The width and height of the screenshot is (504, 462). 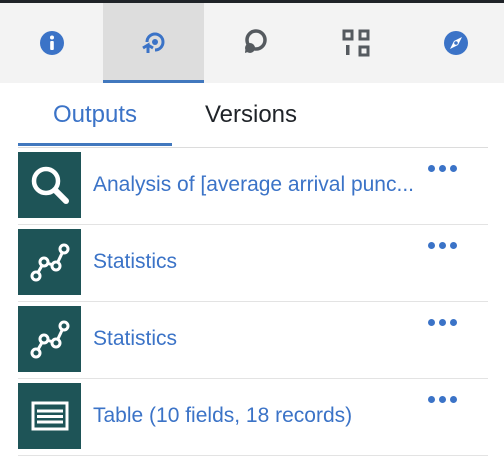 I want to click on tab-outputs: Outputs, so click(x=95, y=119).